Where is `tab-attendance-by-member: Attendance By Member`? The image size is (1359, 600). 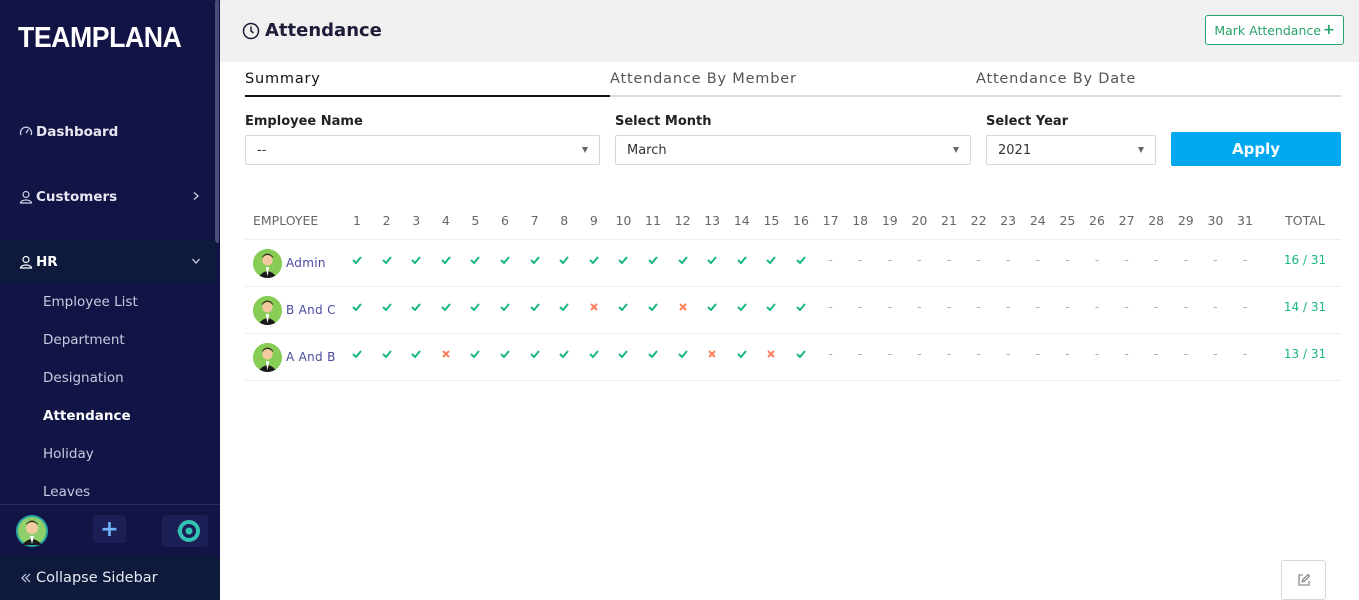 tab-attendance-by-member: Attendance By Member is located at coordinates (703, 79).